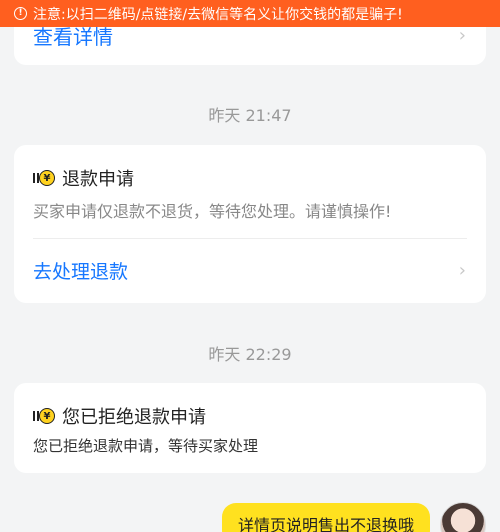 This screenshot has height=532, width=500. I want to click on rejected-title-text: 您已拒绝退款申请, so click(134, 417).